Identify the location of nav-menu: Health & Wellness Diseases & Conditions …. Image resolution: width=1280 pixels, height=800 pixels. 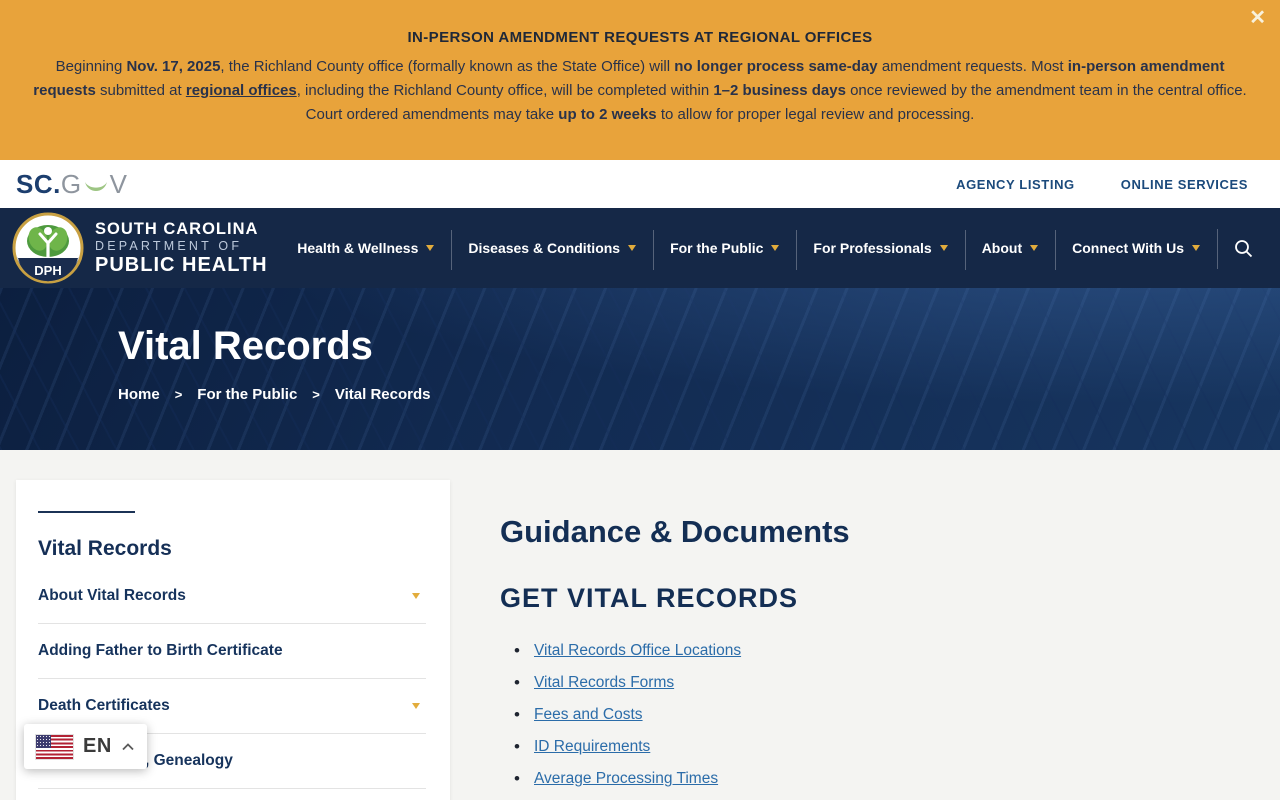
(775, 249).